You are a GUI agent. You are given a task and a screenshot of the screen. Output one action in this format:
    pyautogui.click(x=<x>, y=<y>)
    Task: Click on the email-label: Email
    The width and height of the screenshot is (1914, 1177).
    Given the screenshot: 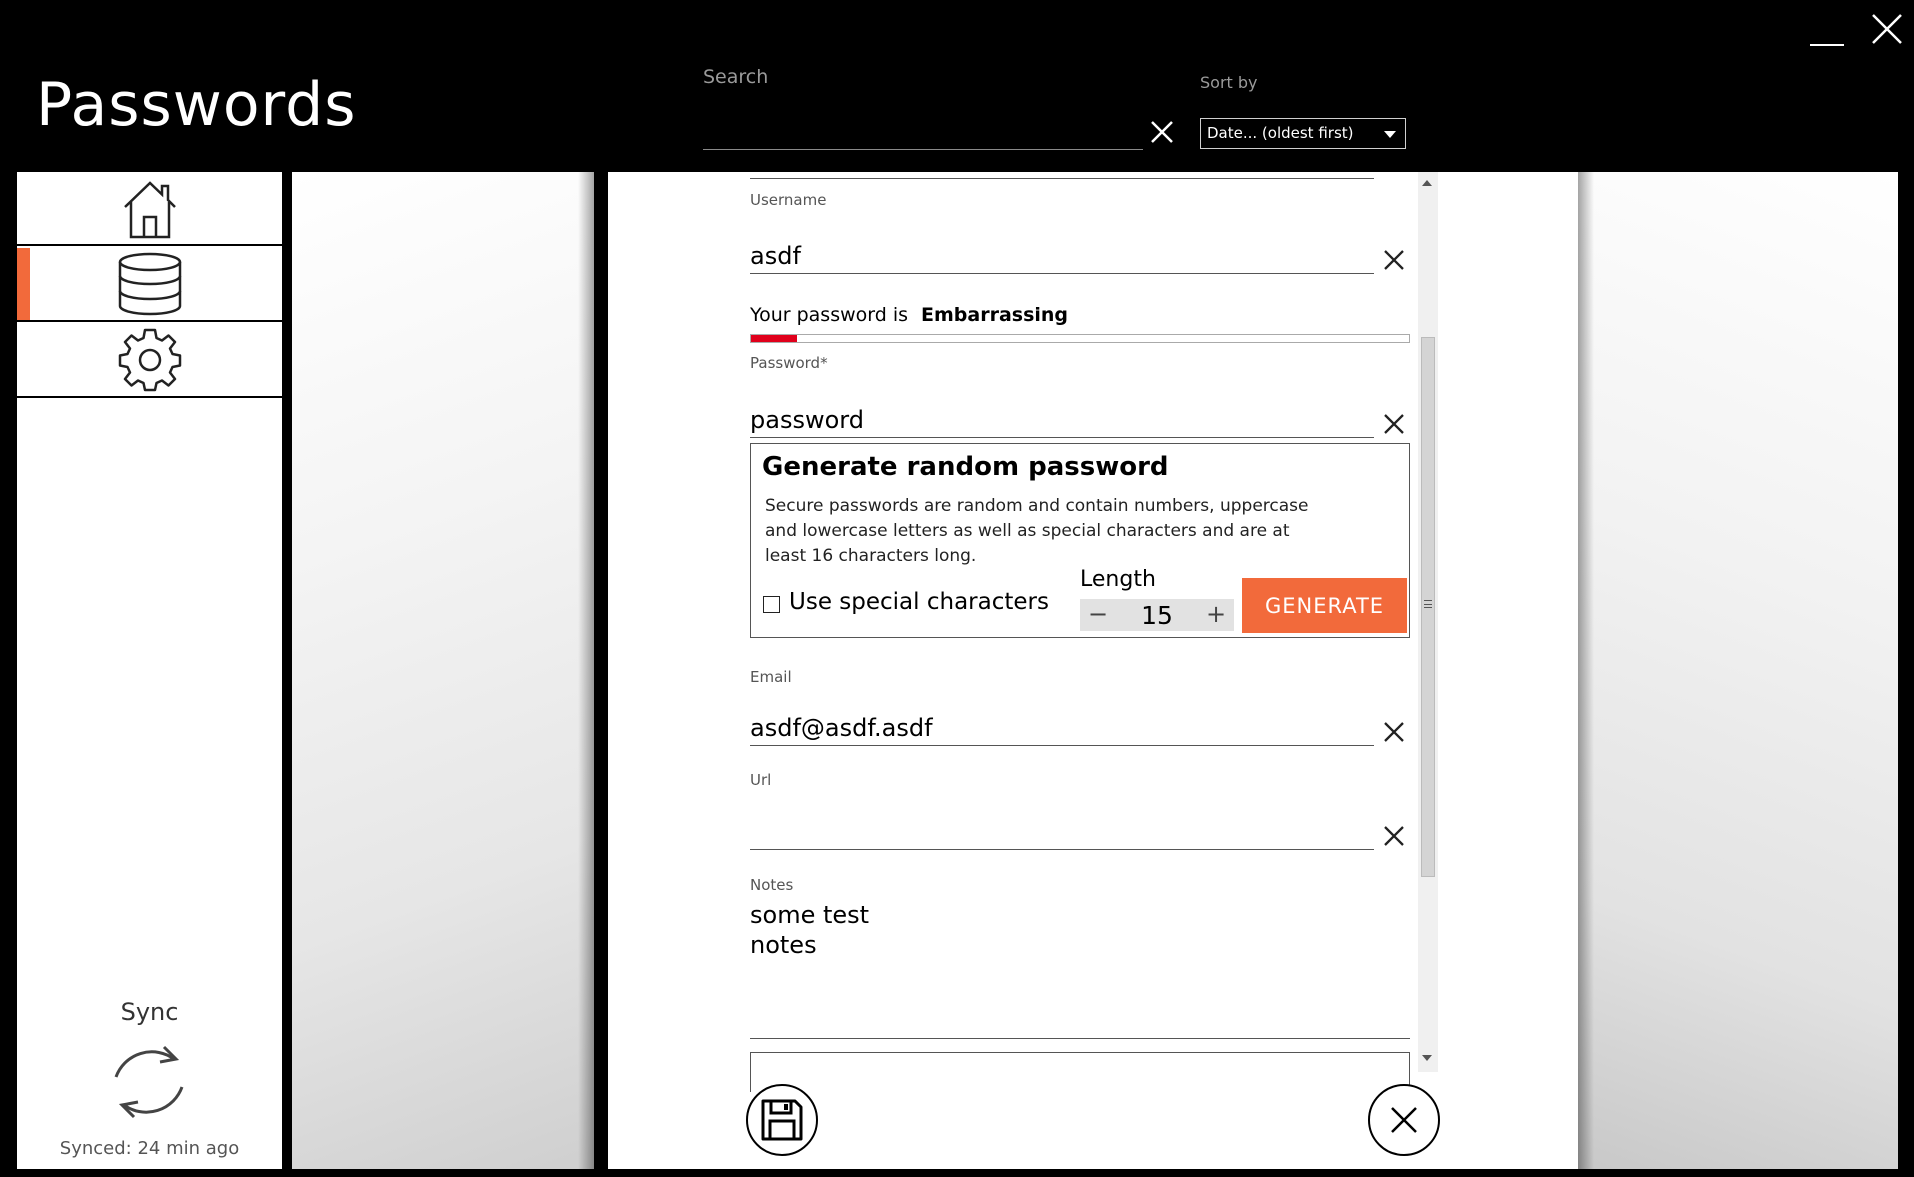 What is the action you would take?
    pyautogui.click(x=771, y=677)
    